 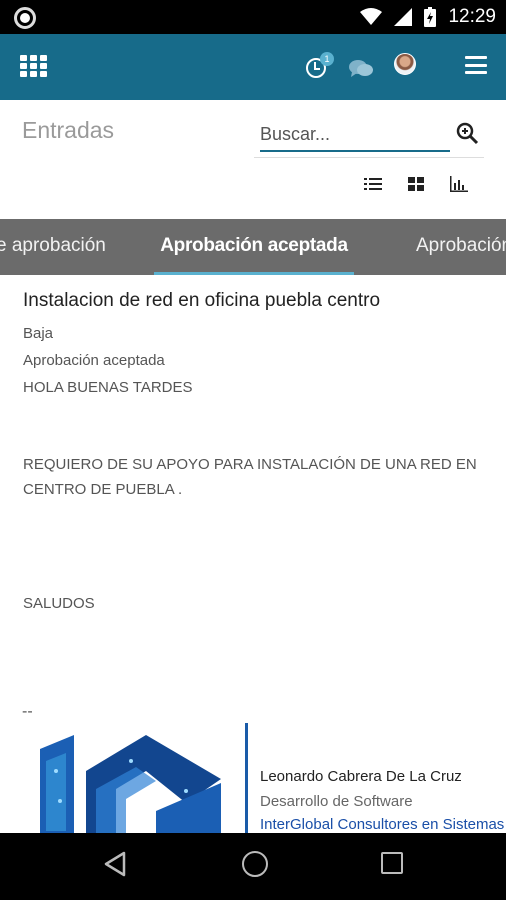 I want to click on notification-badge: 1, so click(x=327, y=59).